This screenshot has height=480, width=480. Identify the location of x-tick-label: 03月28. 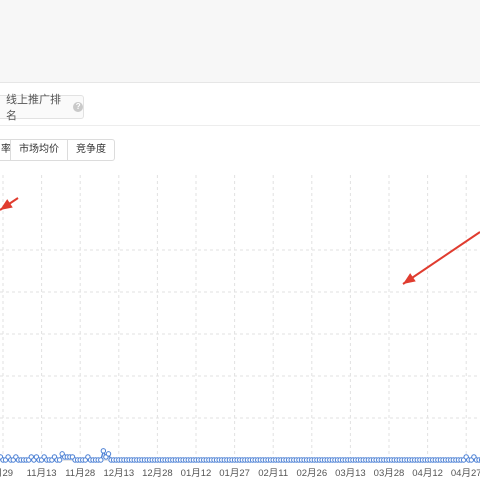
(389, 473).